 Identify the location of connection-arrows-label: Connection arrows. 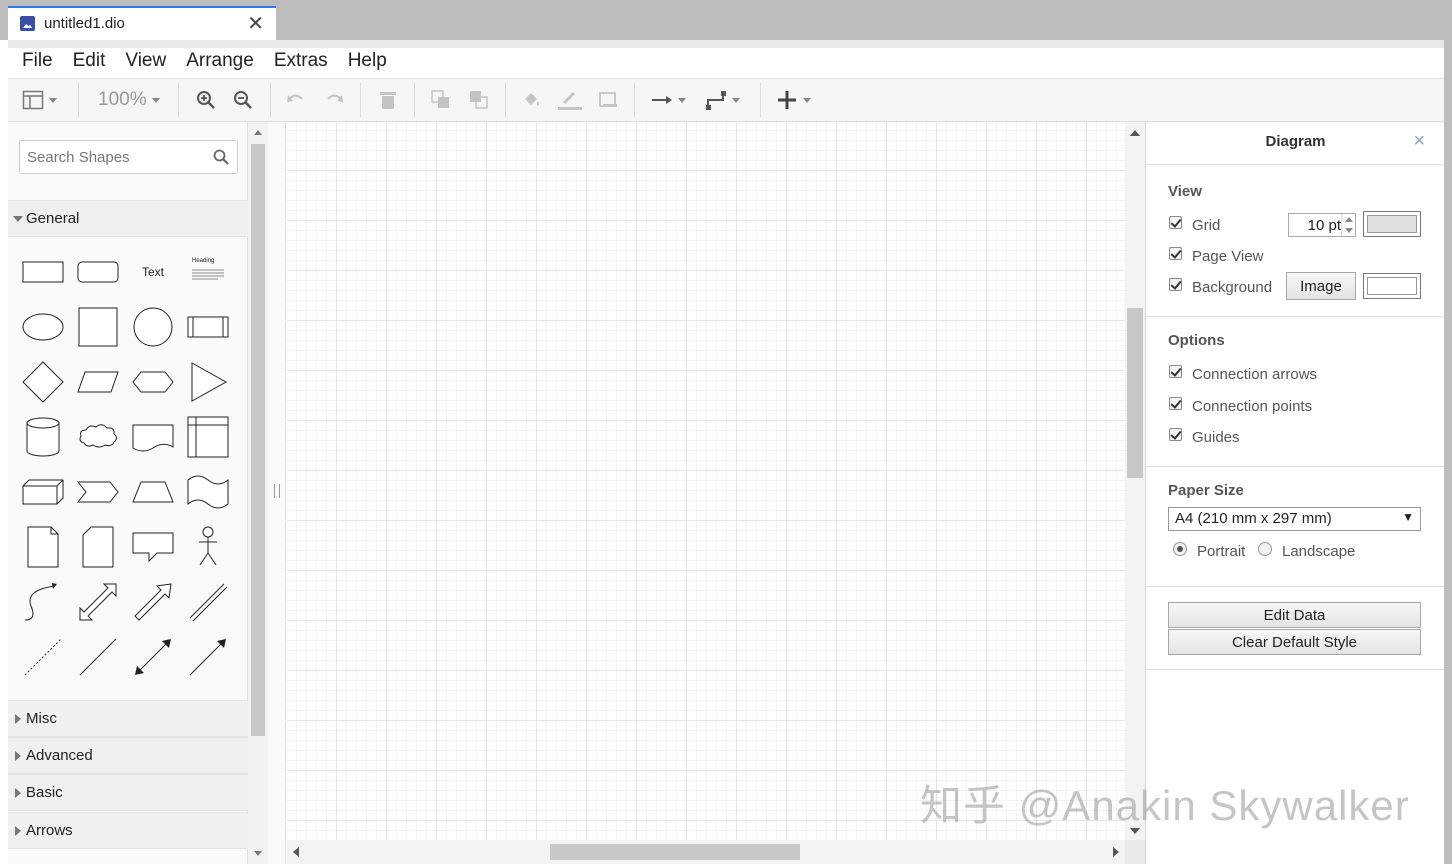
(1255, 374).